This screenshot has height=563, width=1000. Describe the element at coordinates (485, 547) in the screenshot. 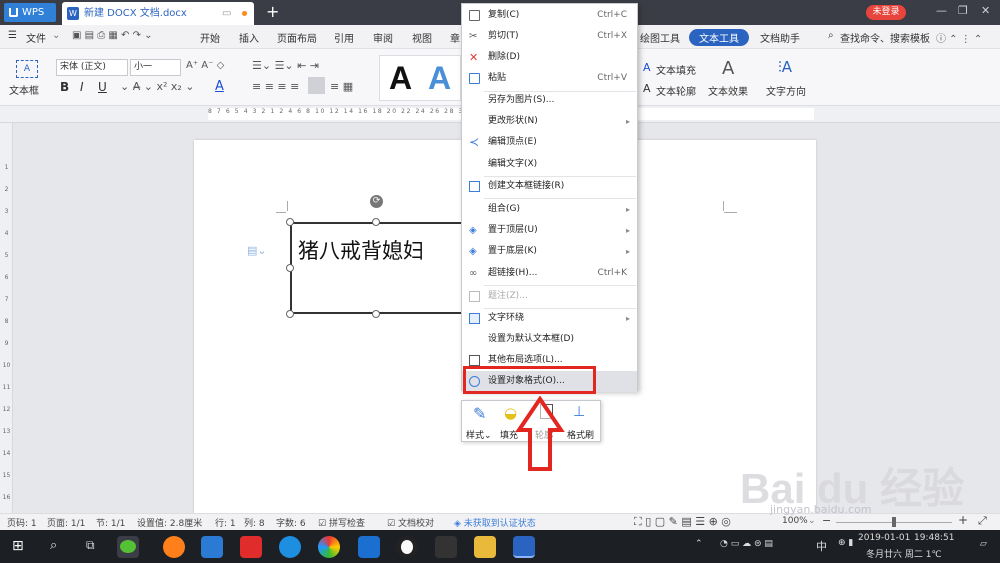

I see `folder-app-icon` at that location.